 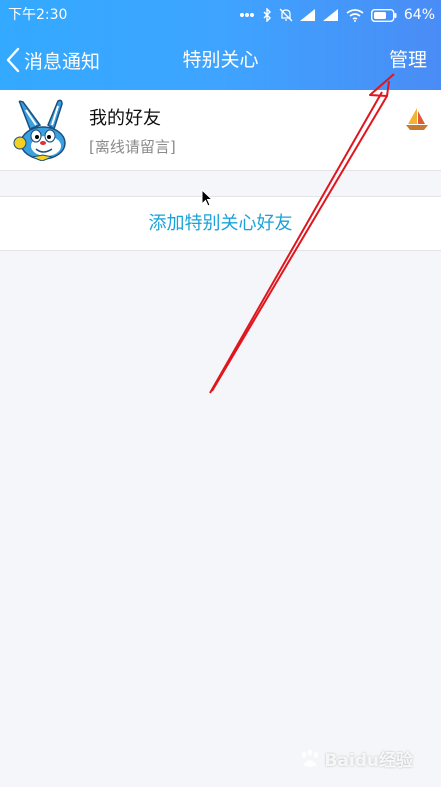 What do you see at coordinates (368, 761) in the screenshot?
I see `watermark-text: Baidu经验` at bounding box center [368, 761].